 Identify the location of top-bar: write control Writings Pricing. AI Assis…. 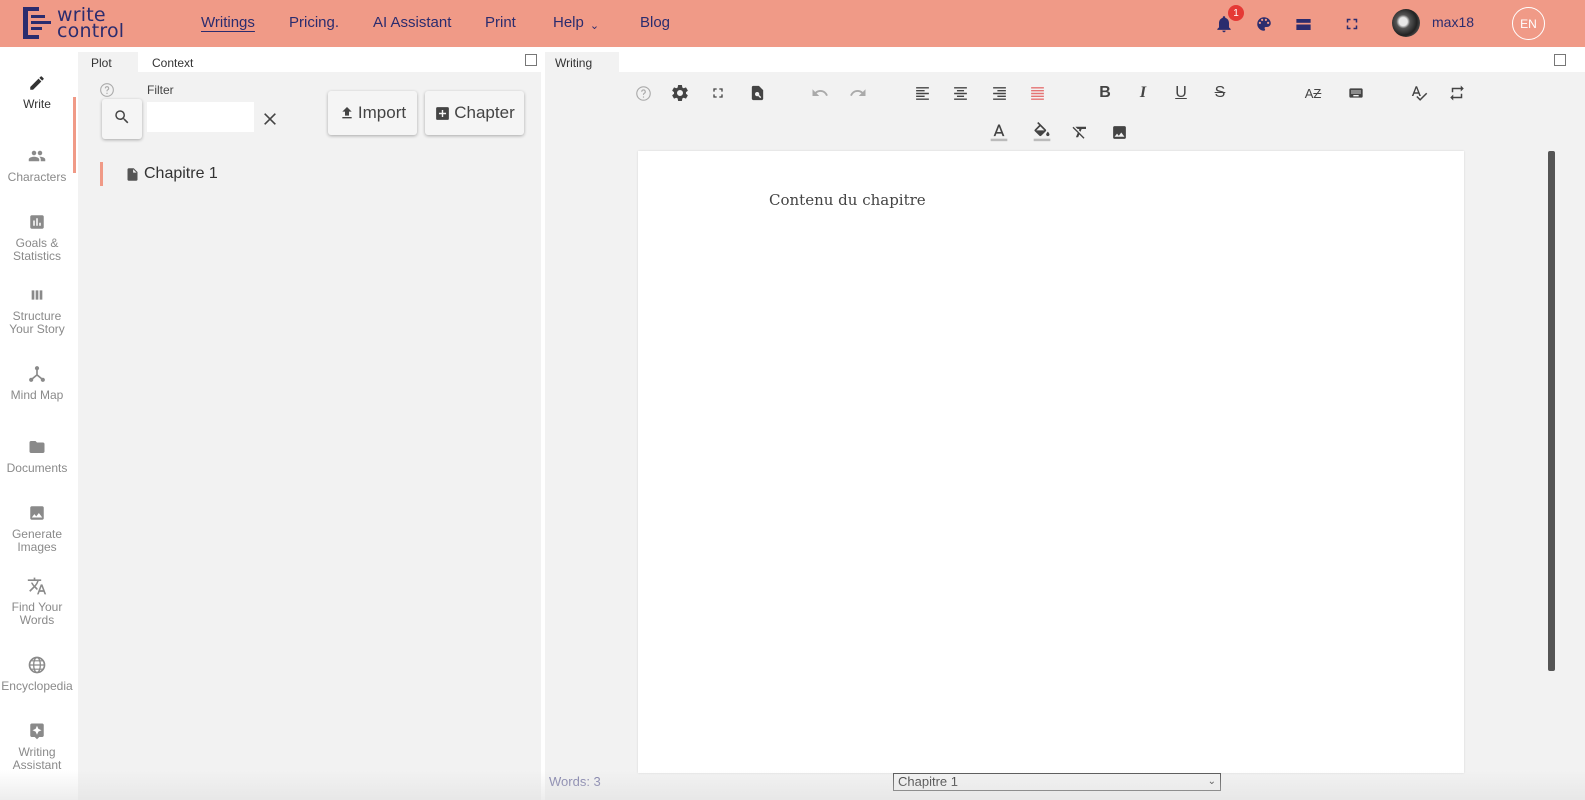
(792, 23).